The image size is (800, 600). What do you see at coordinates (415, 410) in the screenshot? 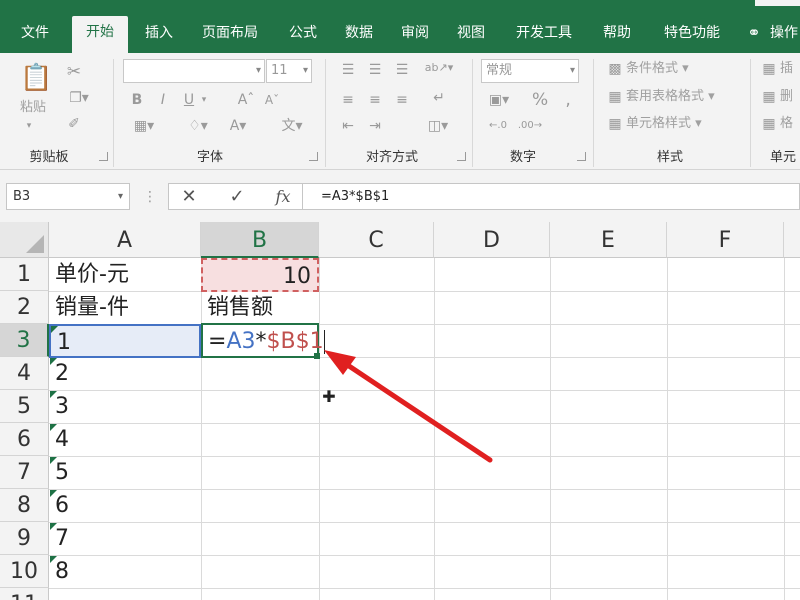
I see `arrow-shaft` at bounding box center [415, 410].